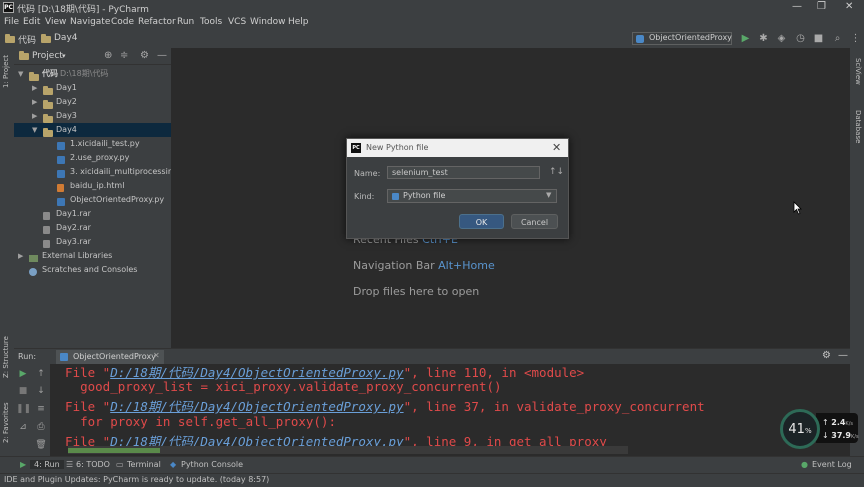 The width and height of the screenshot is (864, 487). What do you see at coordinates (832, 464) in the screenshot?
I see `tab-event-log: Event Log` at bounding box center [832, 464].